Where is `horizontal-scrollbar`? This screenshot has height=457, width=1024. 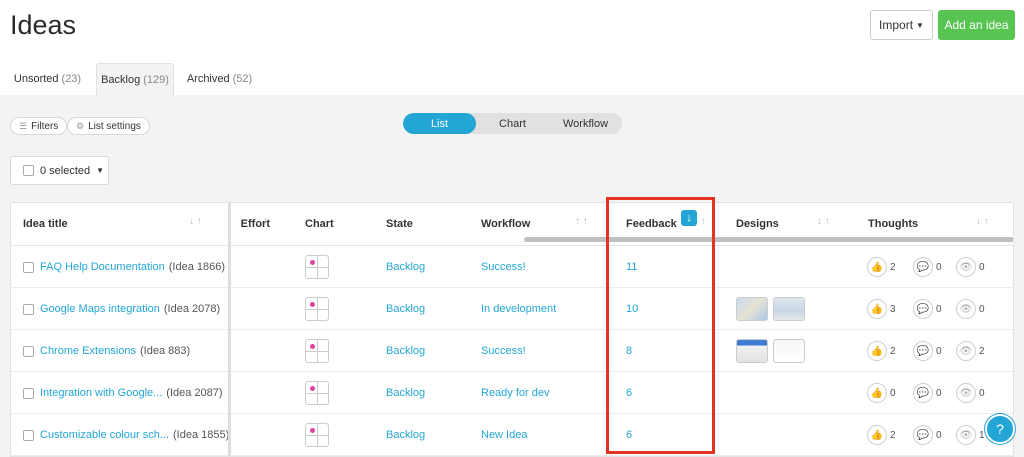 horizontal-scrollbar is located at coordinates (768, 239).